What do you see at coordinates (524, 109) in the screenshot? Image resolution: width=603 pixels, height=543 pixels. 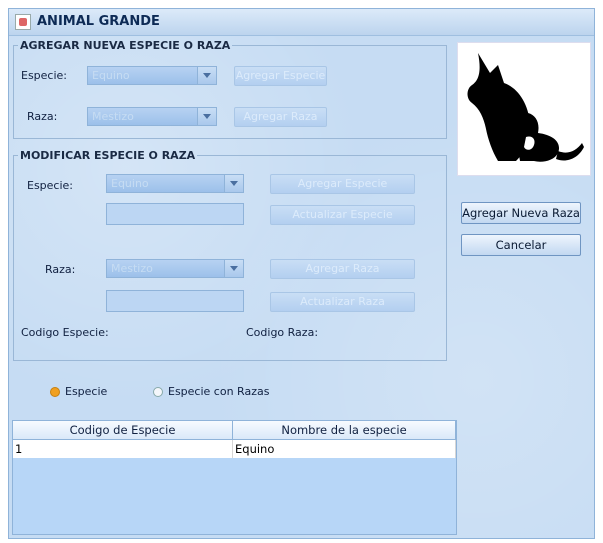 I see `dog-cat-silhouette-logo` at bounding box center [524, 109].